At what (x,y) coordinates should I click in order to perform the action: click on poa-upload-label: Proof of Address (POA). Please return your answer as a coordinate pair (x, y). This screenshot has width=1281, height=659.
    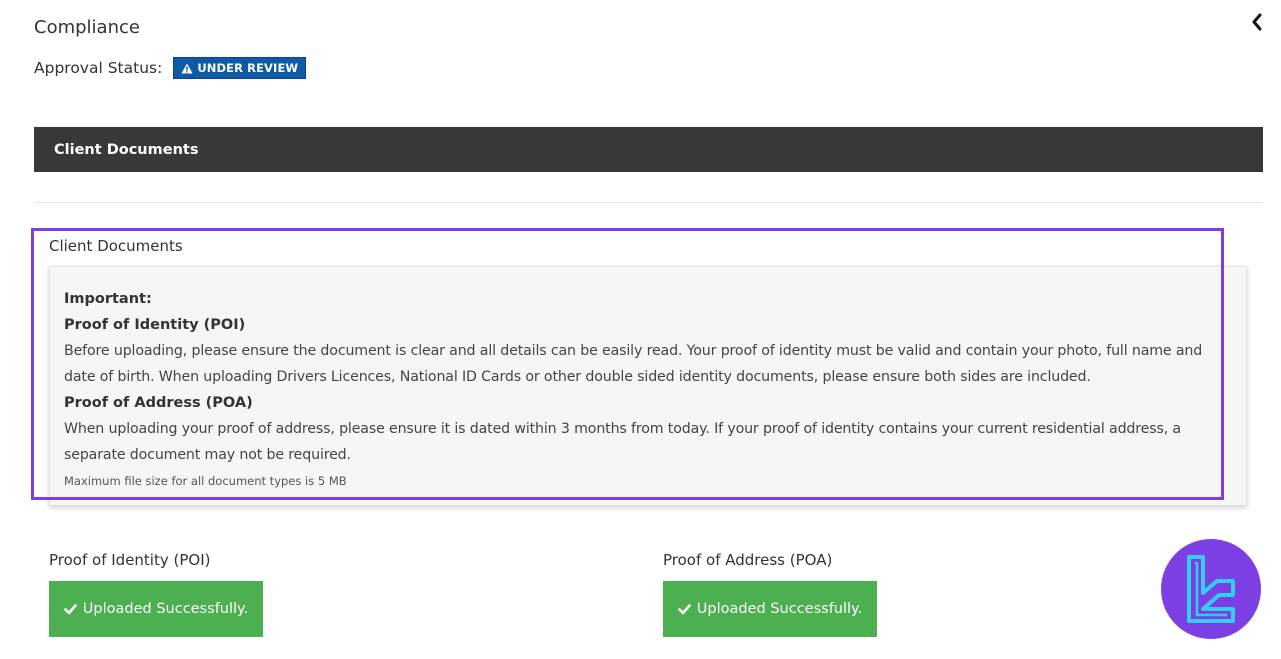
    Looking at the image, I should click on (748, 560).